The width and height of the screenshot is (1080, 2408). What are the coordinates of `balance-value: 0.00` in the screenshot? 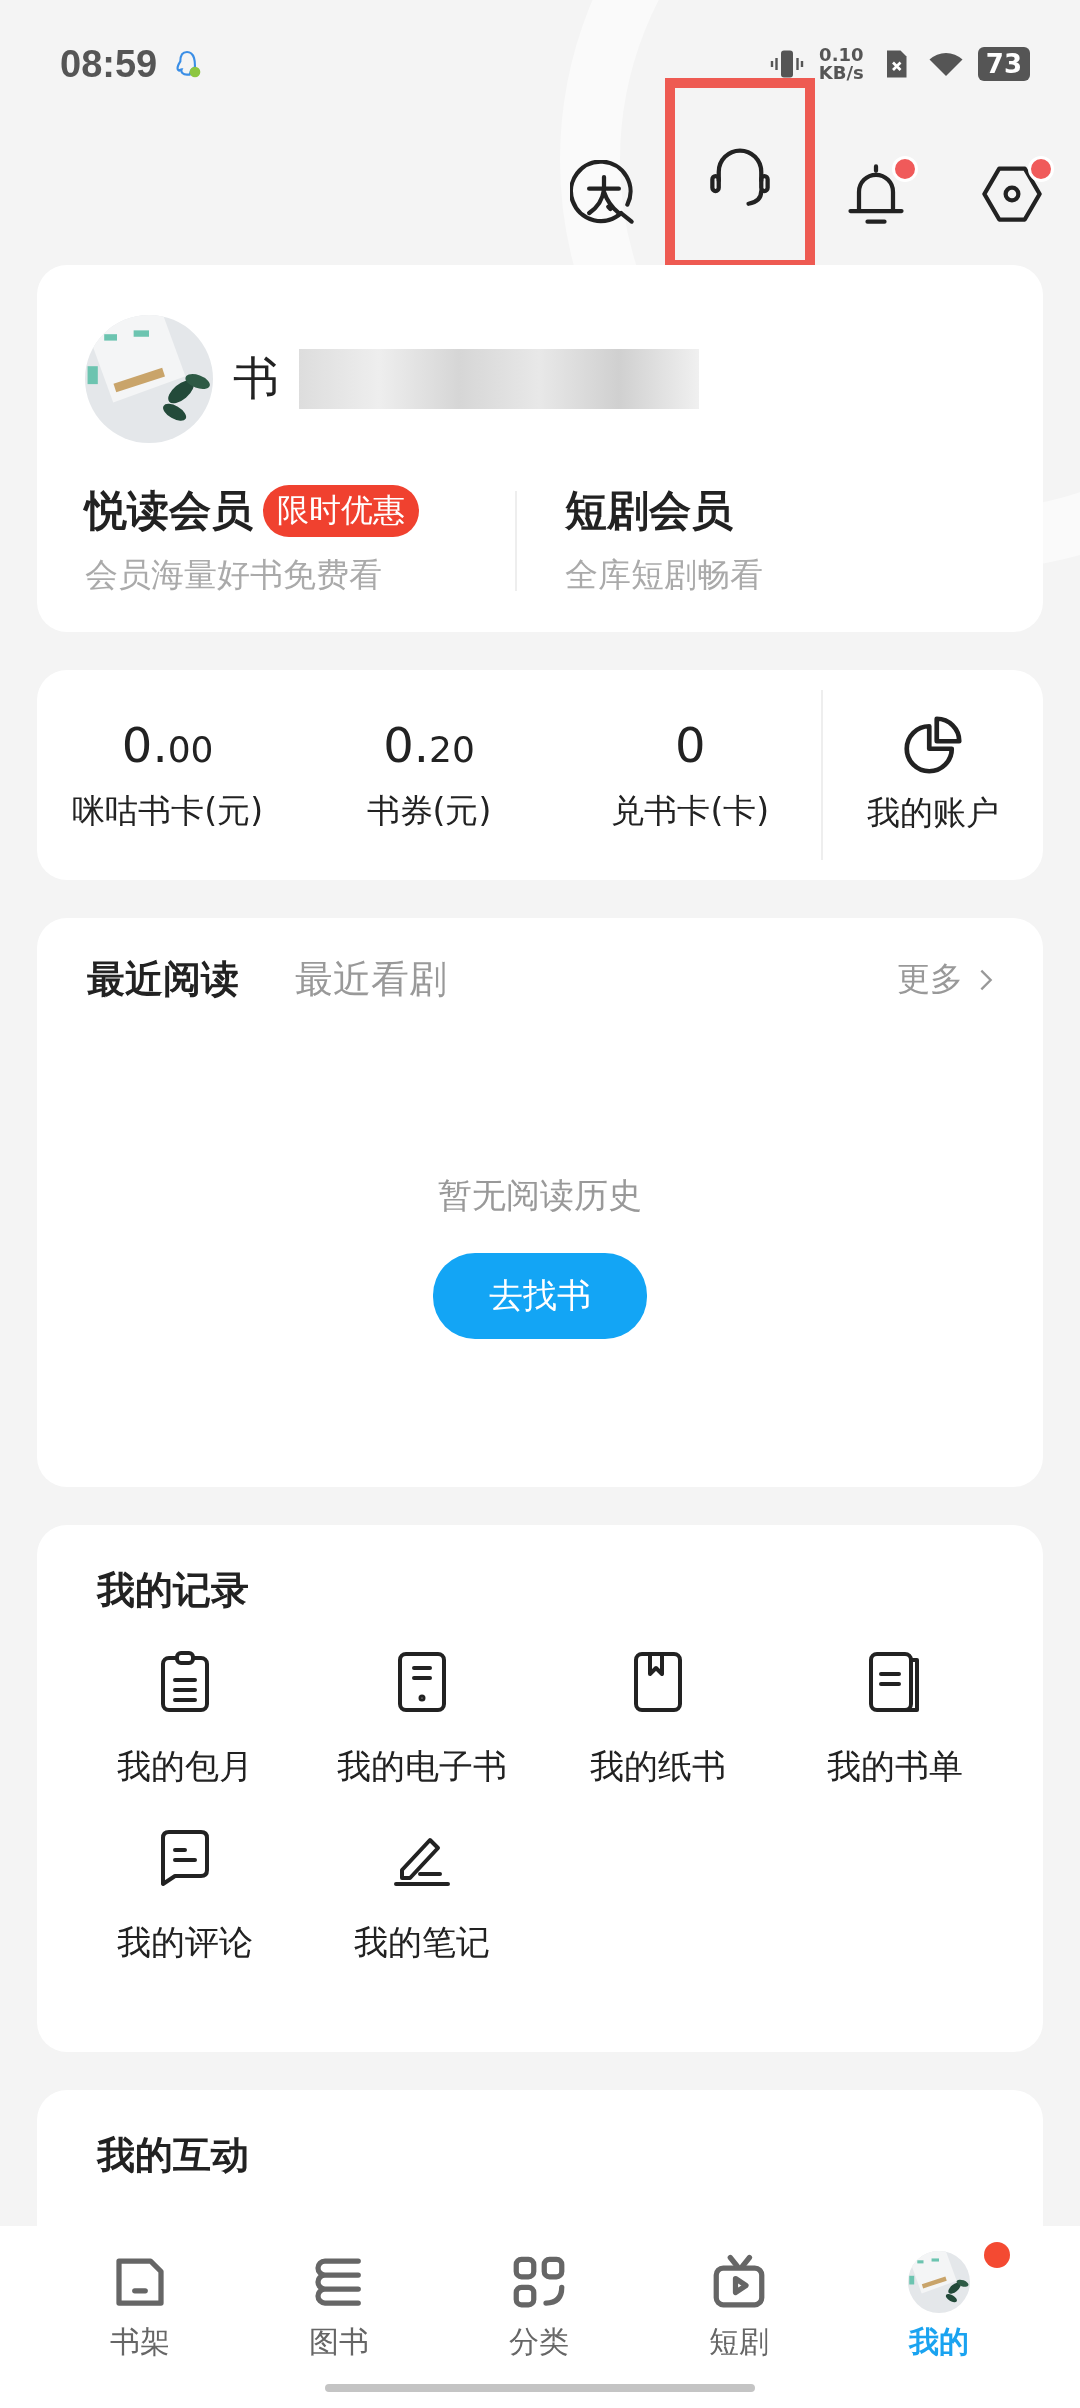 It's located at (167, 744).